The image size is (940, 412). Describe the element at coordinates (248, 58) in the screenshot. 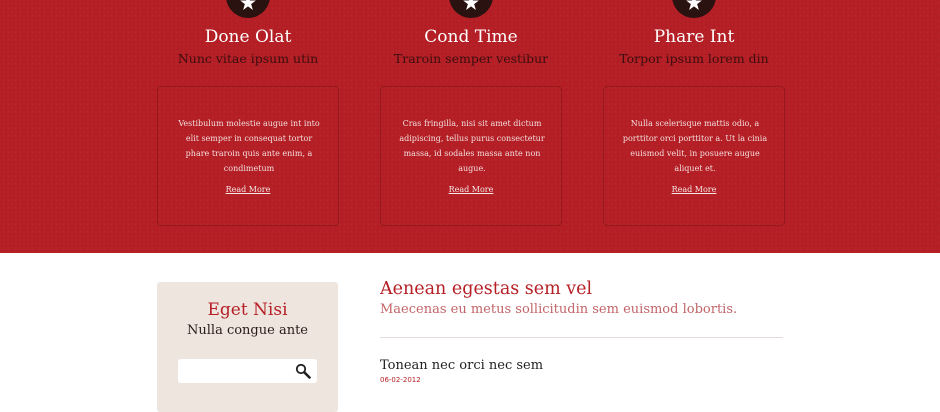

I see `feature-subtitle: Nunc vitae ipsum utin` at that location.